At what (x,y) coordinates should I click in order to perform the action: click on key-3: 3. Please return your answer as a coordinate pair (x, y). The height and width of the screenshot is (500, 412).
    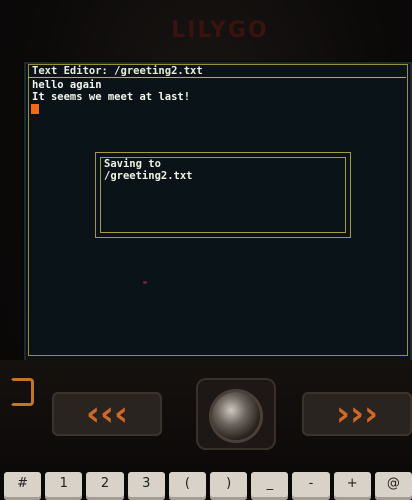
    Looking at the image, I should click on (146, 486).